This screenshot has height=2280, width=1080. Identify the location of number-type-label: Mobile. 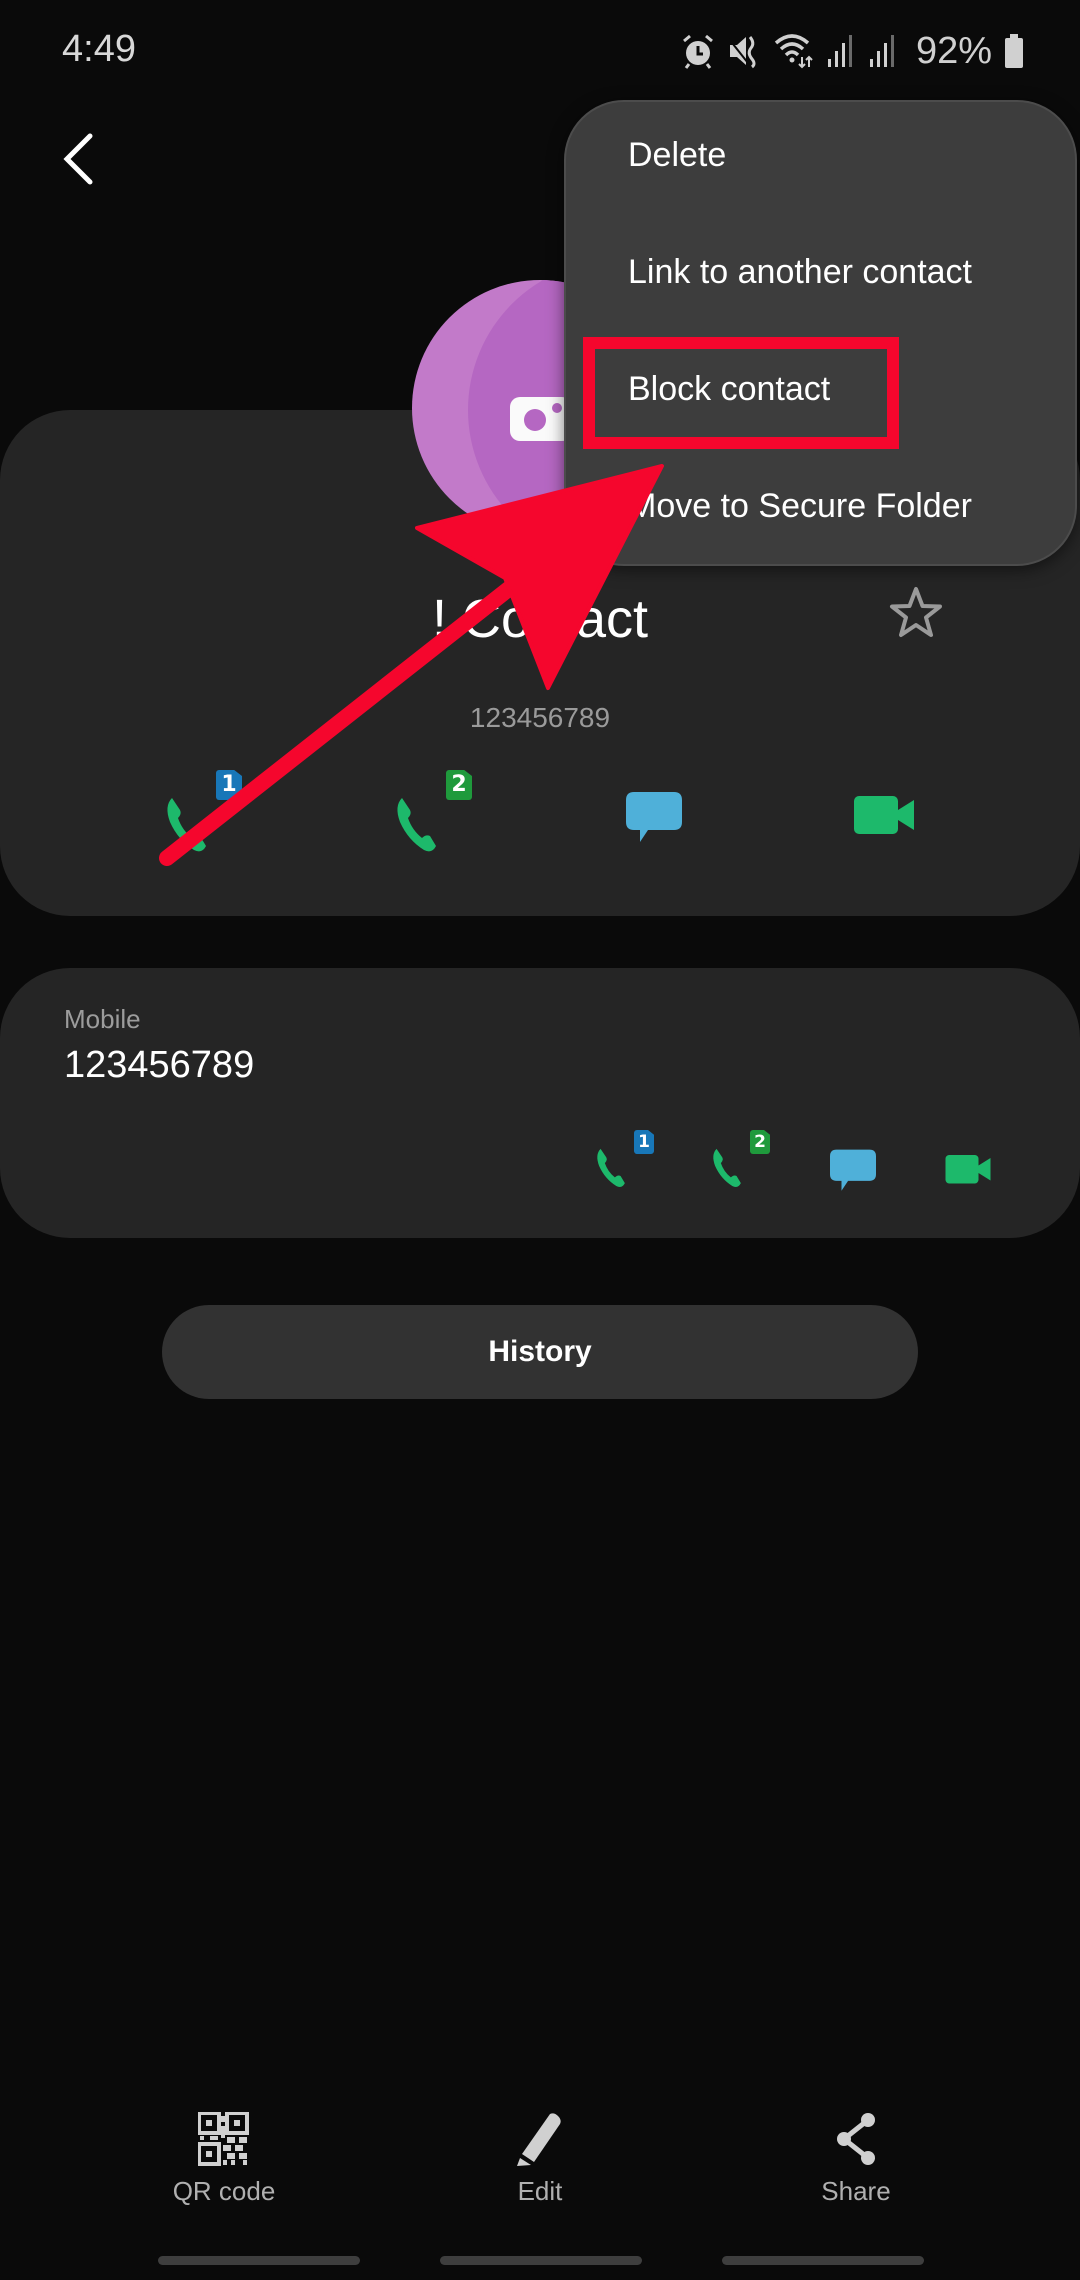
(102, 1019).